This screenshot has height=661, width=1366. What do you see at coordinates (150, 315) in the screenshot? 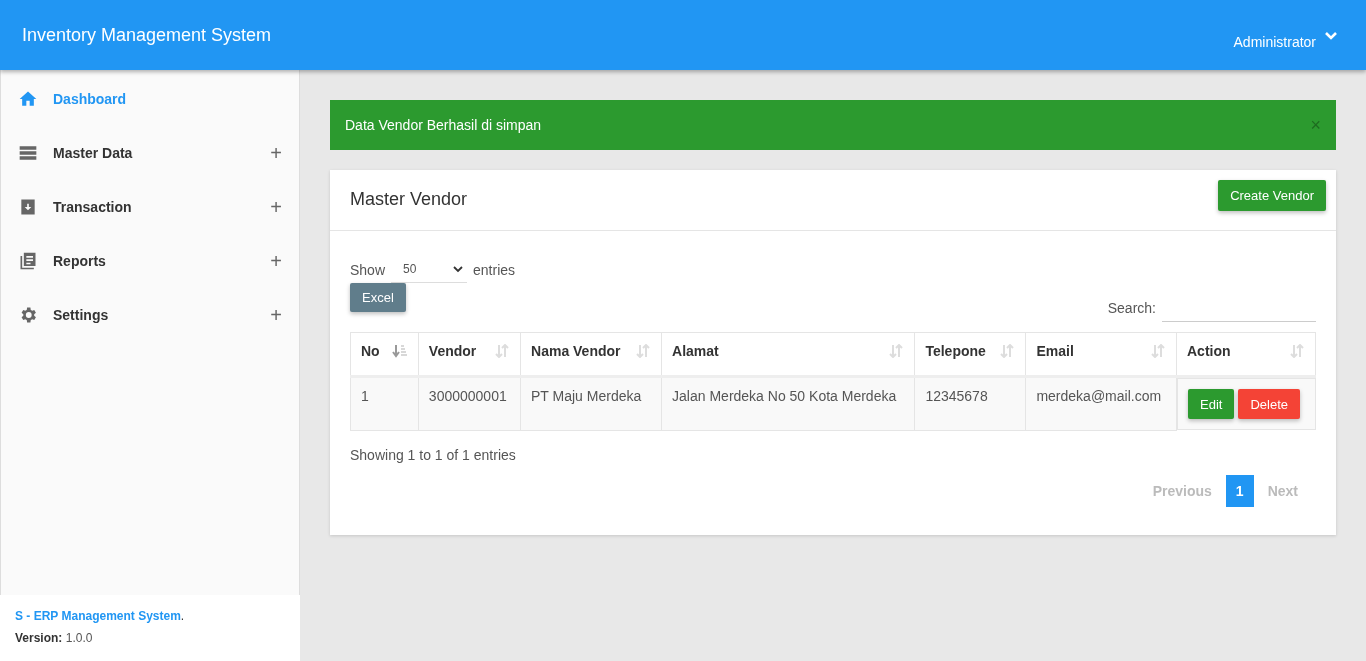
I see `sidebar-item: Settings +` at bounding box center [150, 315].